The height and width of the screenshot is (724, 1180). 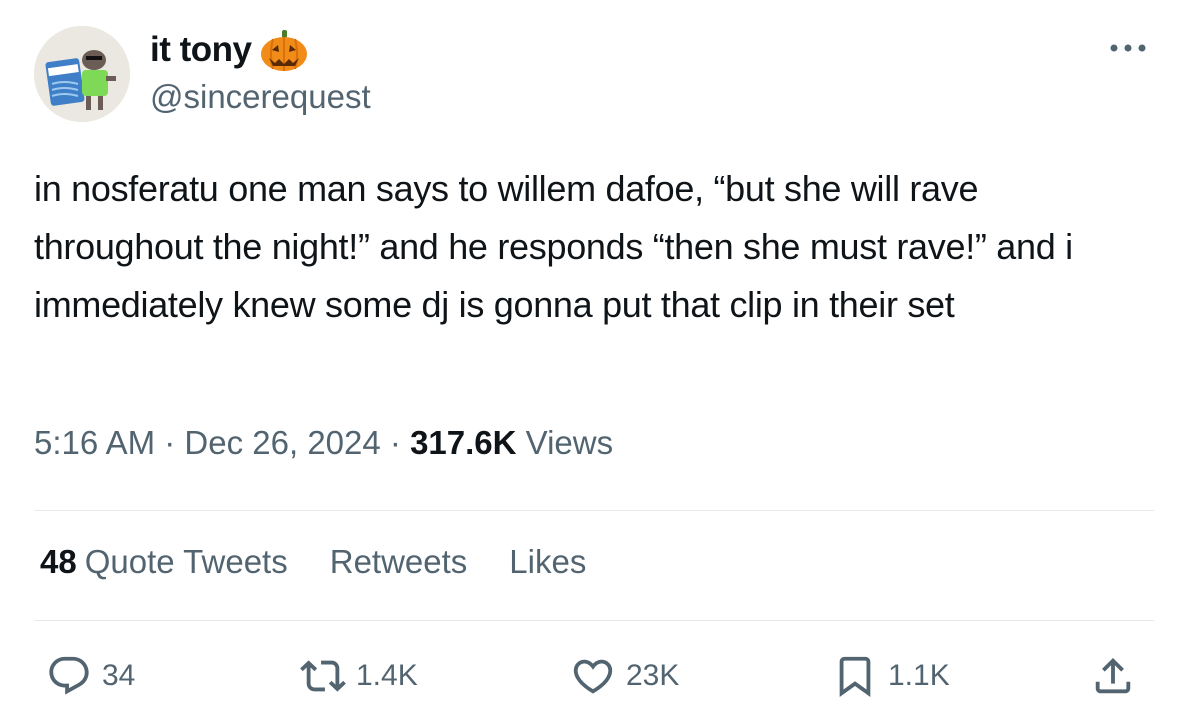 I want to click on action-bar: 34 1.4K 23K 1.1K, so click(x=590, y=676).